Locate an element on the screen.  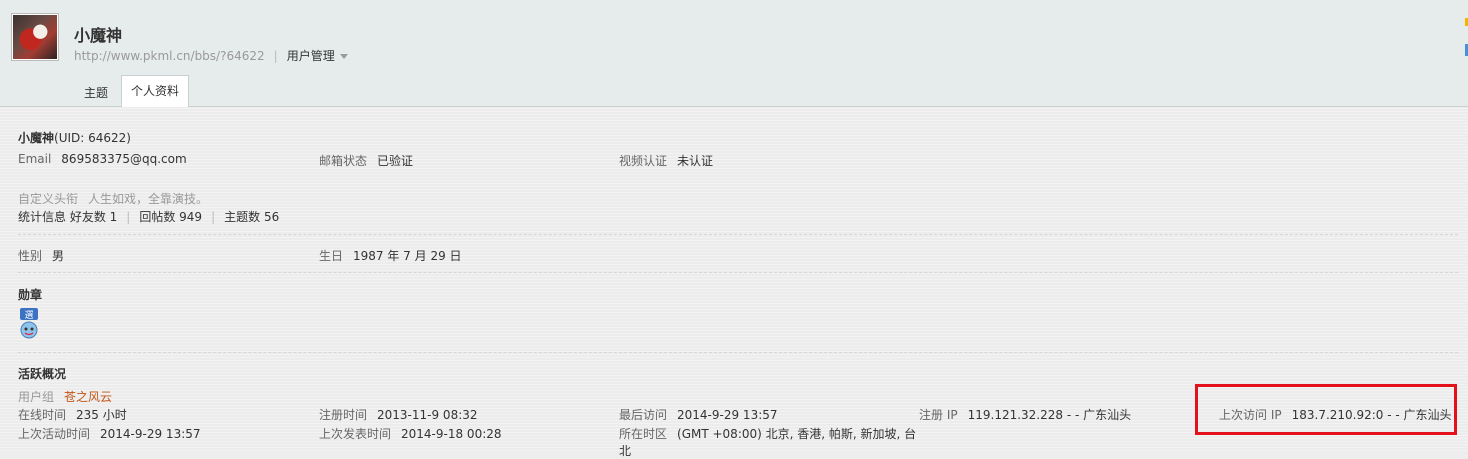
birthday-row: 生日 1987 年 7 月 29 日 is located at coordinates (390, 255).